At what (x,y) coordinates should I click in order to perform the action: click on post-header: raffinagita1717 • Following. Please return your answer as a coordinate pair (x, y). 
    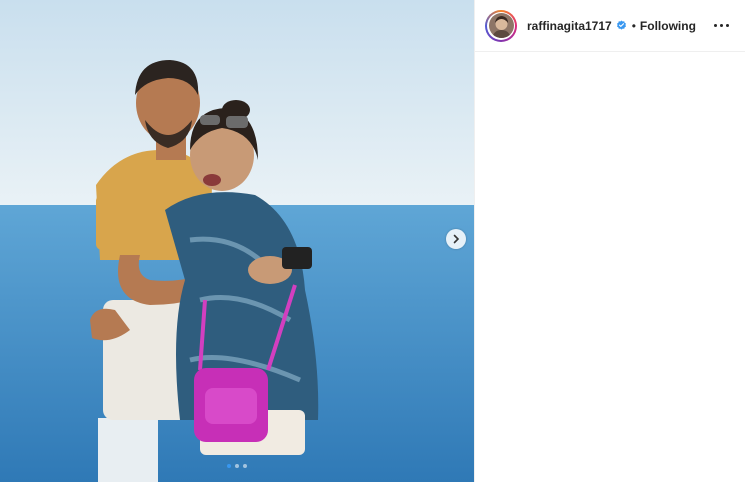
    Looking at the image, I should click on (610, 26).